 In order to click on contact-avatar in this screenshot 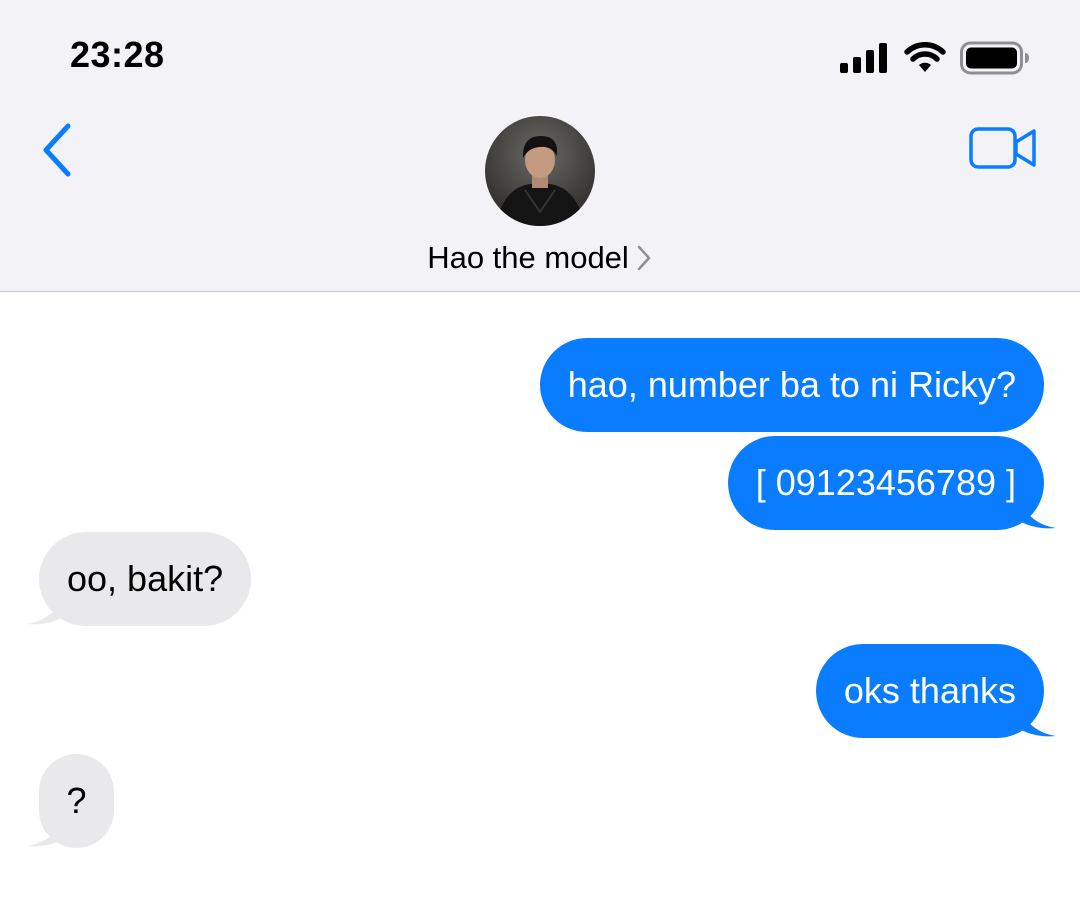, I will do `click(540, 171)`.